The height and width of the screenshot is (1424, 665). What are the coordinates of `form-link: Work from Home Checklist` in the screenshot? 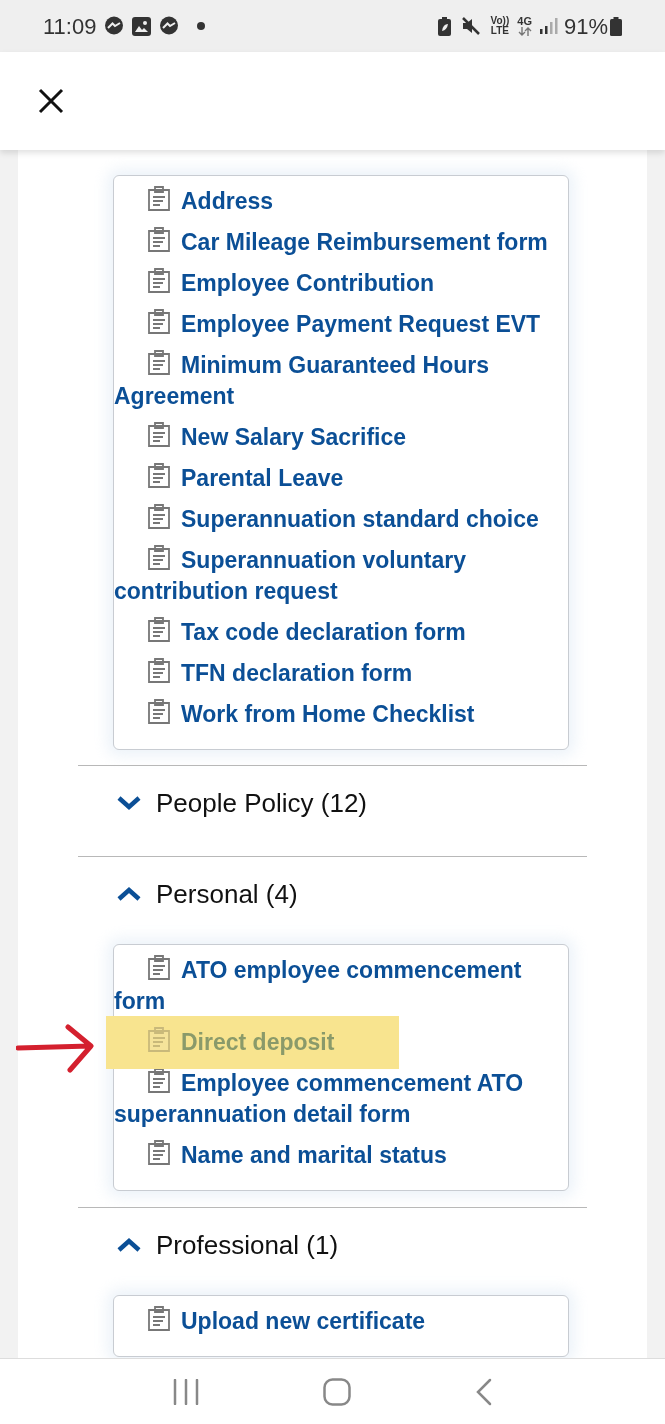 It's located at (341, 714).